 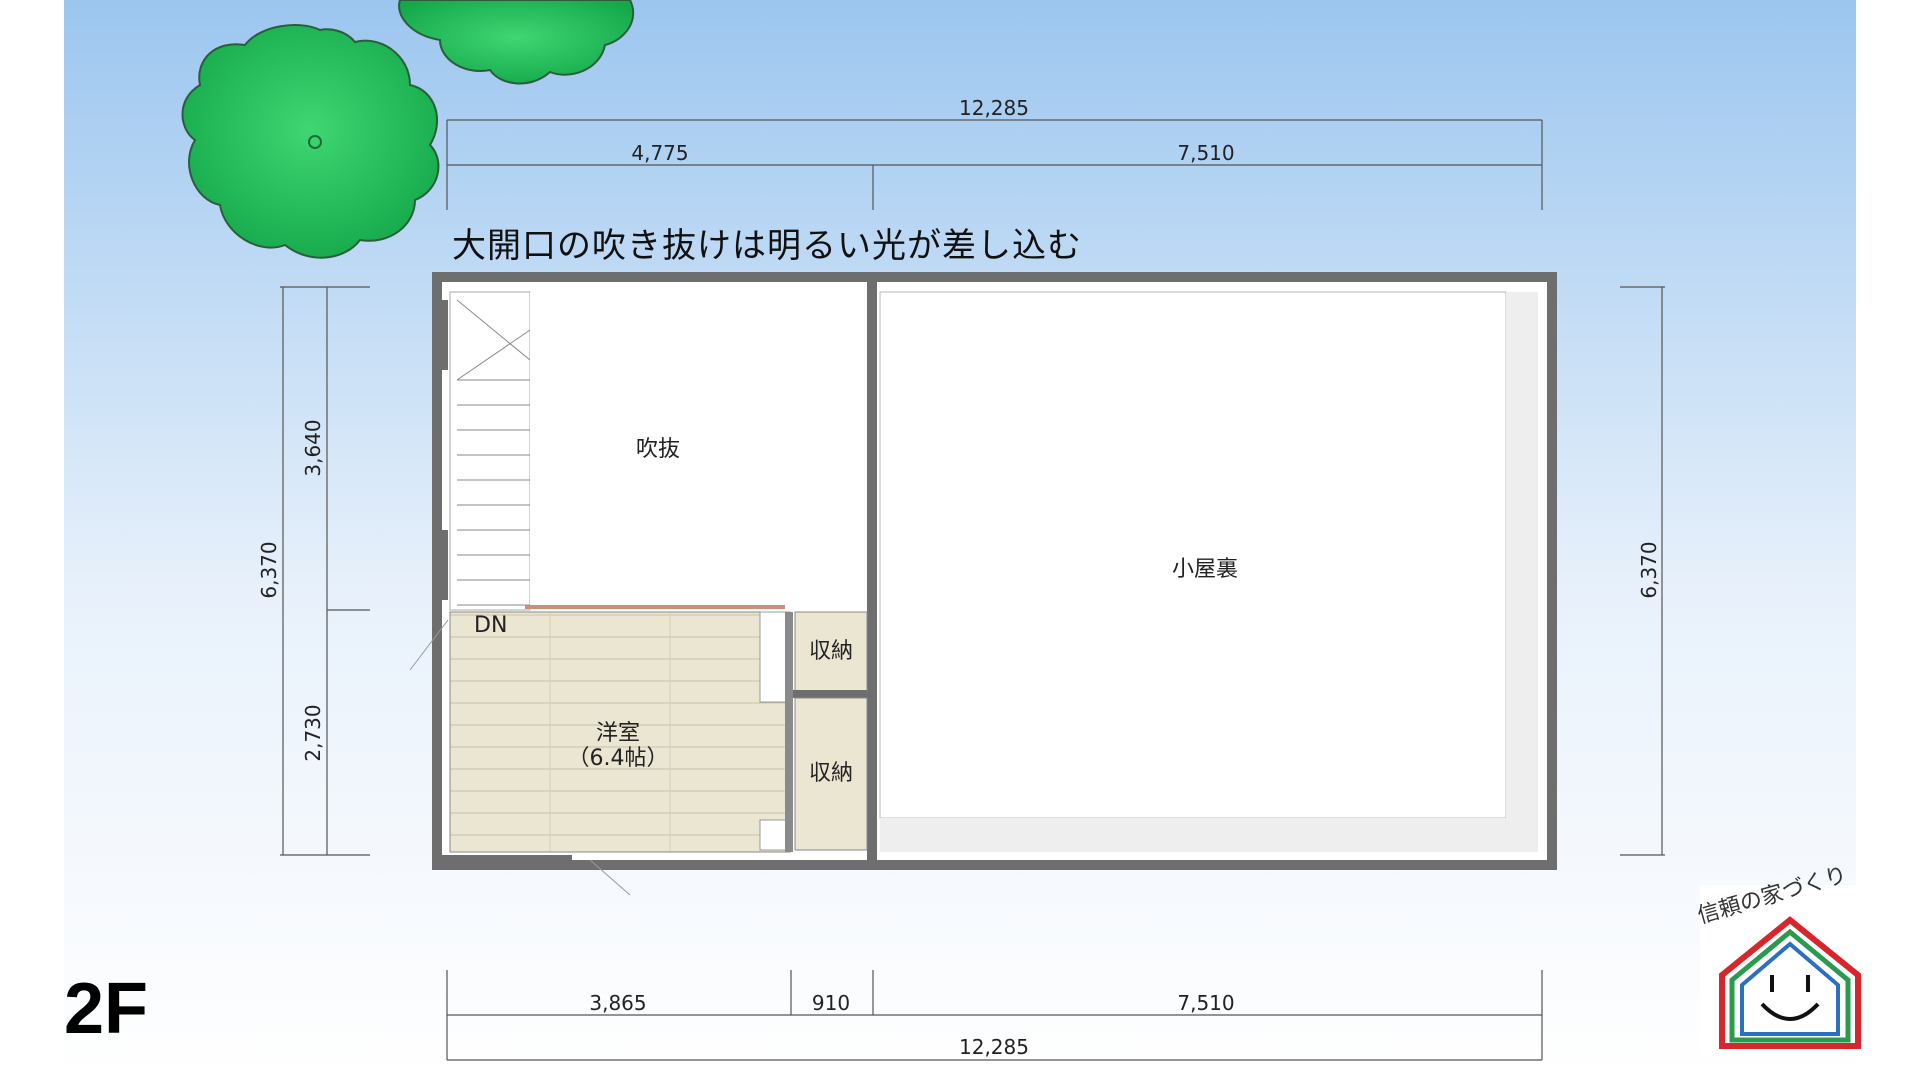 I want to click on dim-bottom-left: 3,865, so click(x=617, y=1003).